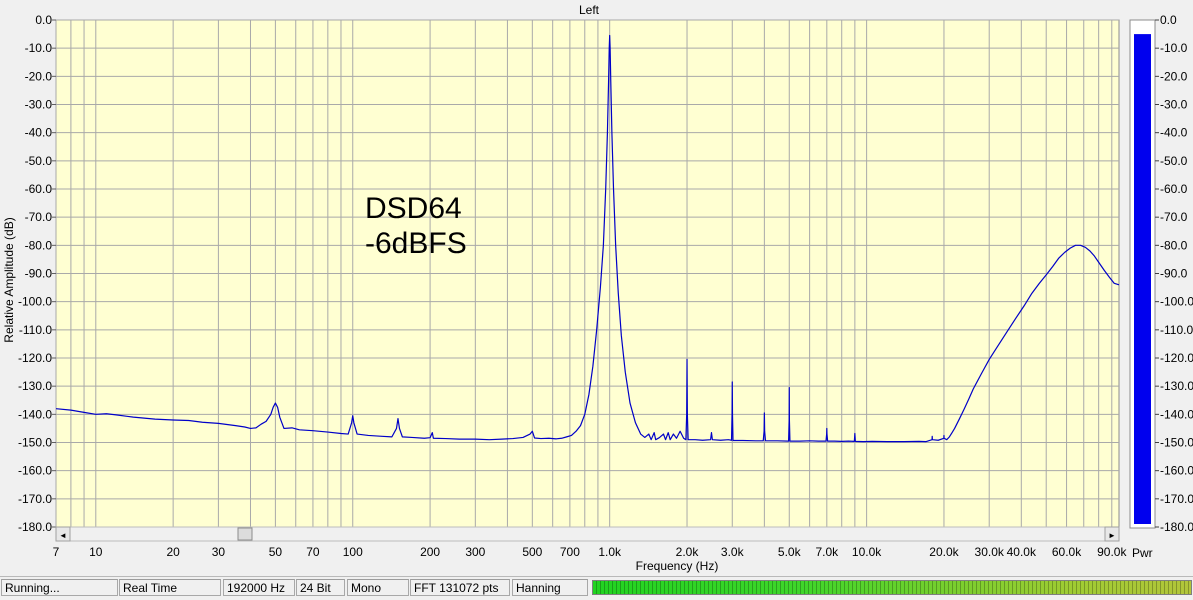 This screenshot has width=1193, height=600. Describe the element at coordinates (35, 330) in the screenshot. I see `y-tick-label: -110.0` at that location.